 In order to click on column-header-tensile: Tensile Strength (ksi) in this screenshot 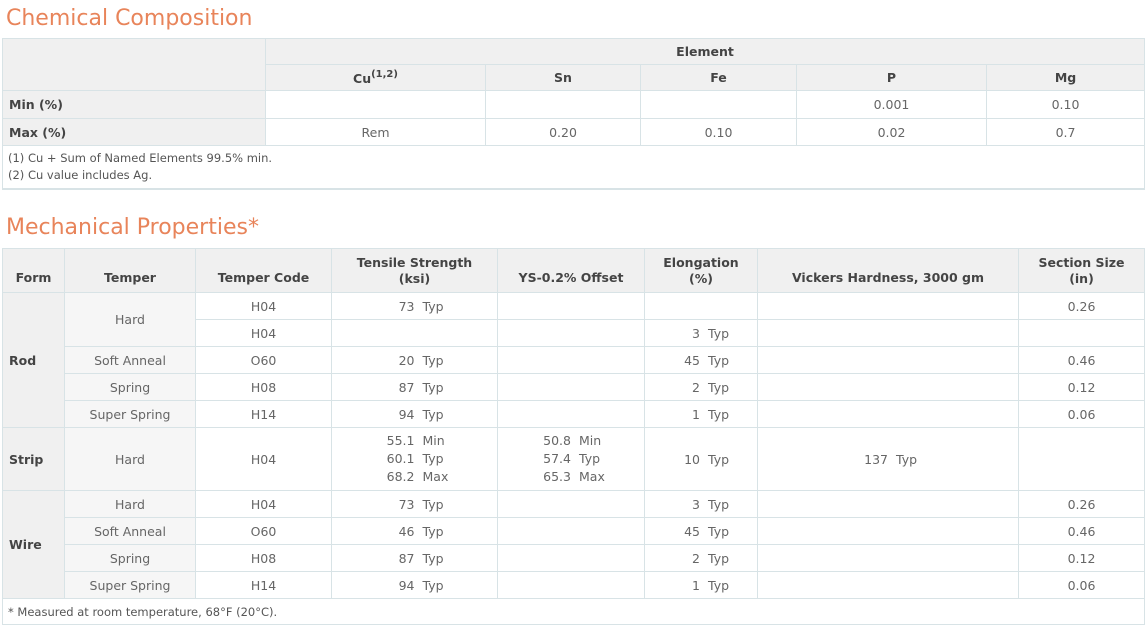, I will do `click(414, 270)`.